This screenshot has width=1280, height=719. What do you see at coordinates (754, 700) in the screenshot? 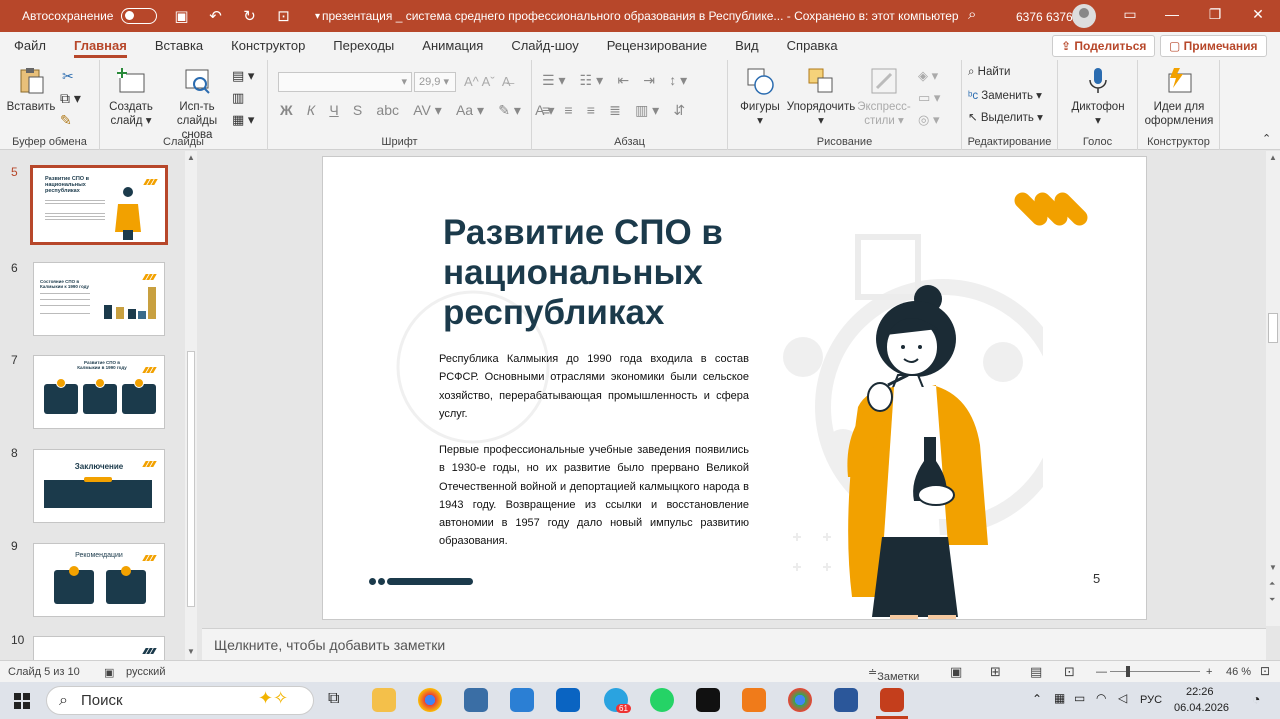
I see `sublime-icon` at bounding box center [754, 700].